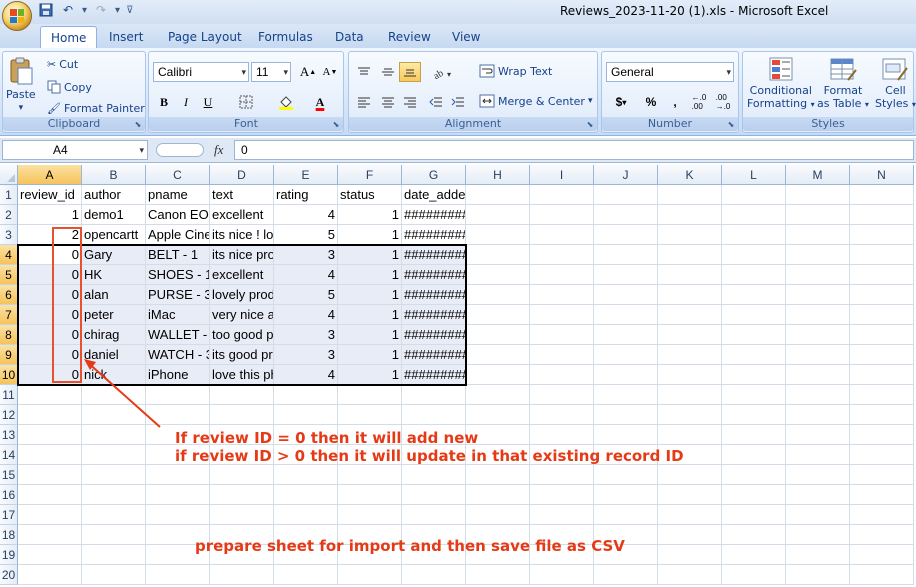 This screenshot has width=916, height=587. Describe the element at coordinates (114, 215) in the screenshot. I see `cell-b2: demo1` at that location.